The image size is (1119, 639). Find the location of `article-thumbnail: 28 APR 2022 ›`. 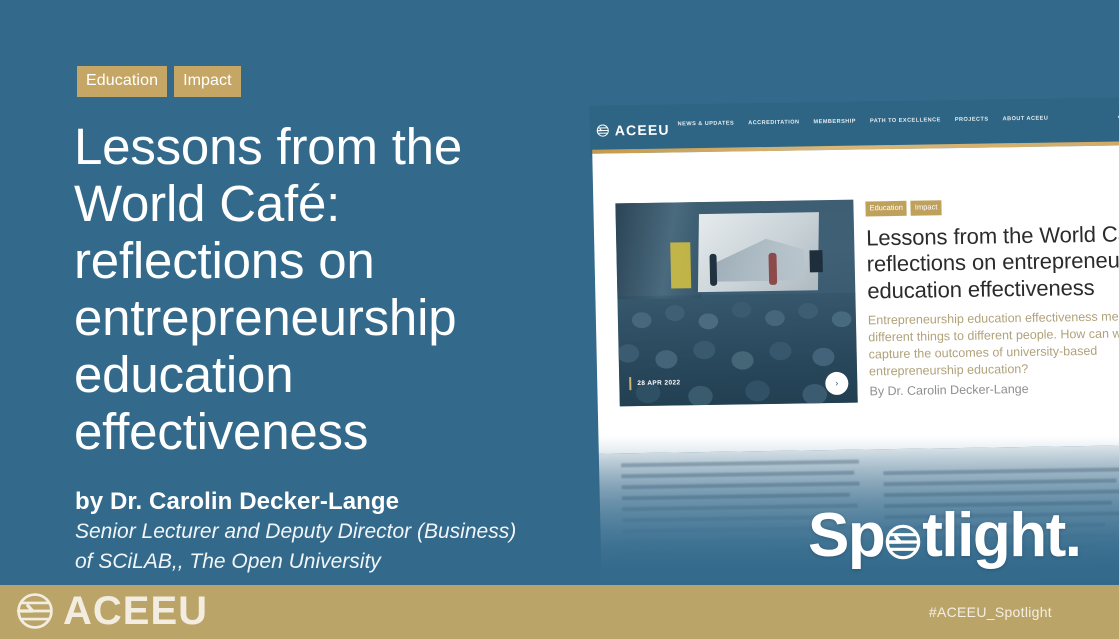

article-thumbnail: 28 APR 2022 › is located at coordinates (736, 303).